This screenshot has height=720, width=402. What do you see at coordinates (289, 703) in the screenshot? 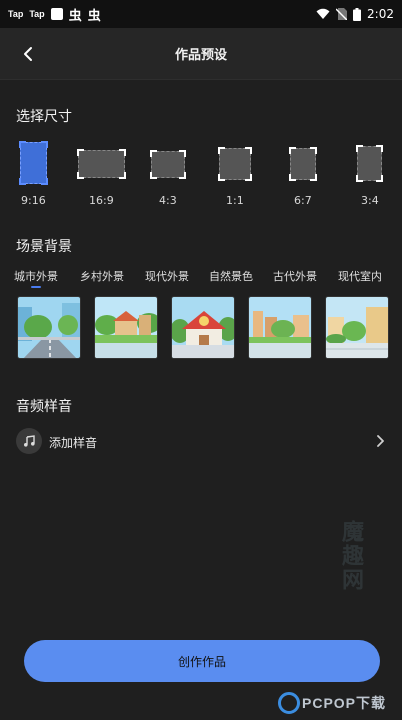
I see `brand-circle-icon` at bounding box center [289, 703].